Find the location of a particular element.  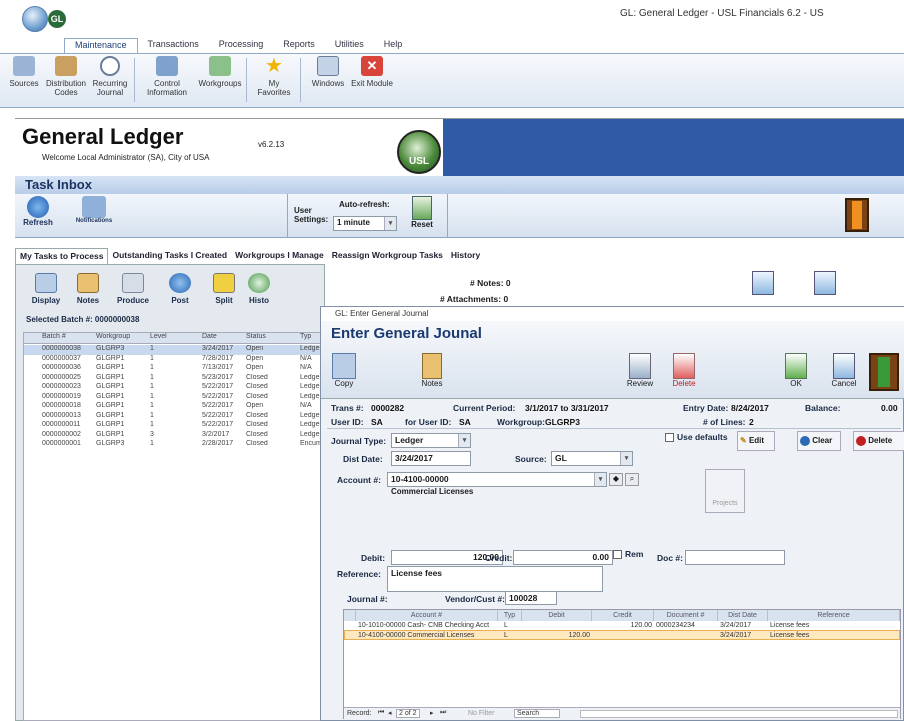

nav-prev-icon: ◂ is located at coordinates (390, 713).